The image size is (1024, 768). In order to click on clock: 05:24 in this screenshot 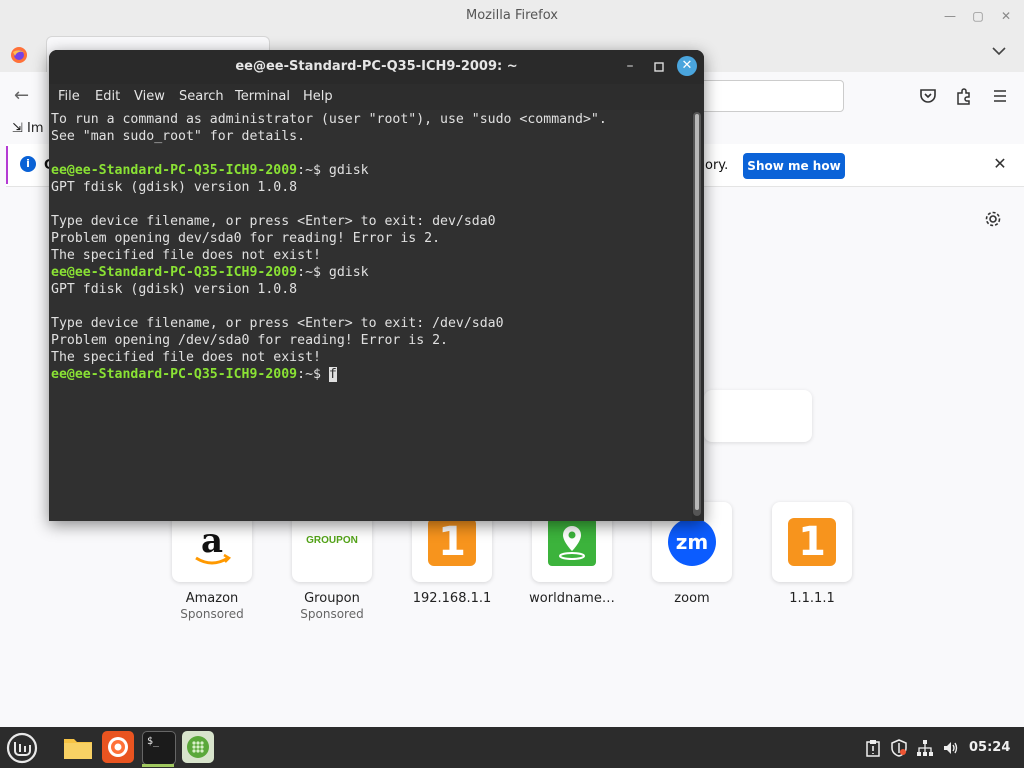, I will do `click(989, 747)`.